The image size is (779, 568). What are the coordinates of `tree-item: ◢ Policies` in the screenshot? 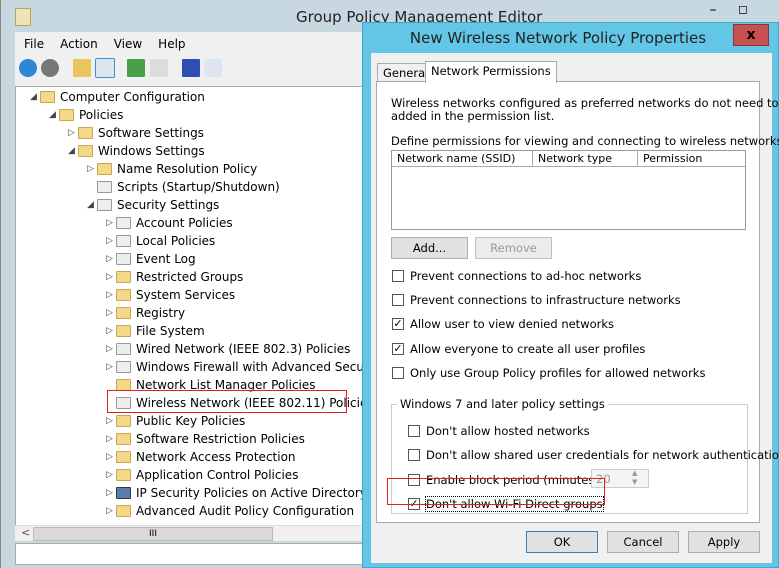 It's located at (190, 115).